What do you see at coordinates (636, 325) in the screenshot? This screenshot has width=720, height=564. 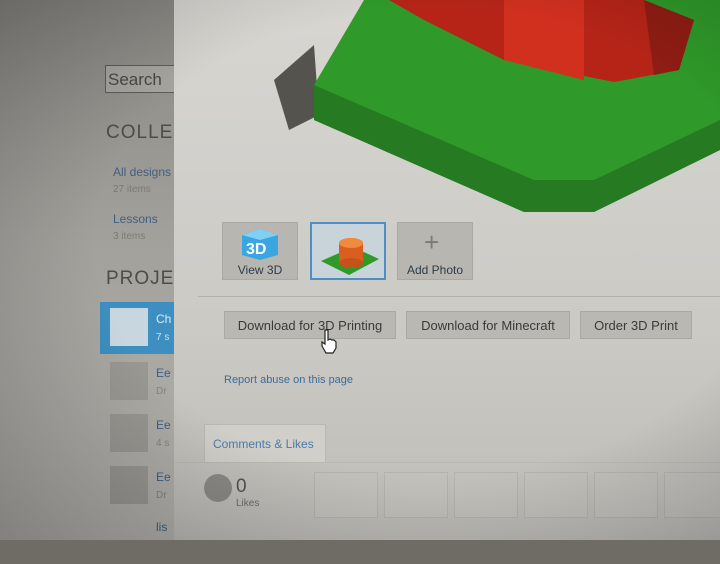 I see `order-3d-print-button: Order 3D Print` at bounding box center [636, 325].